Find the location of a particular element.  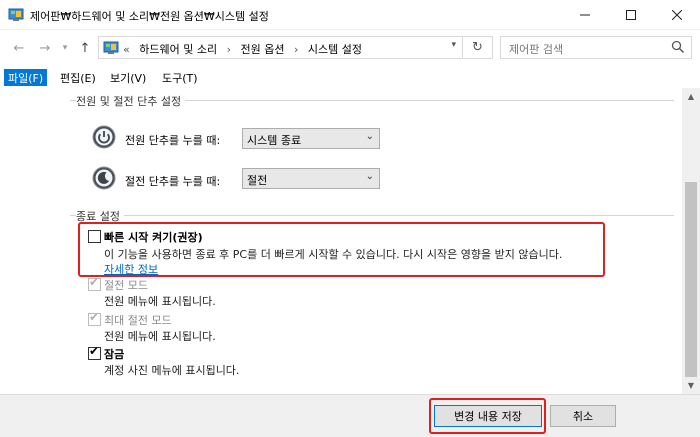

menu-tools: 도구(T) is located at coordinates (180, 77).